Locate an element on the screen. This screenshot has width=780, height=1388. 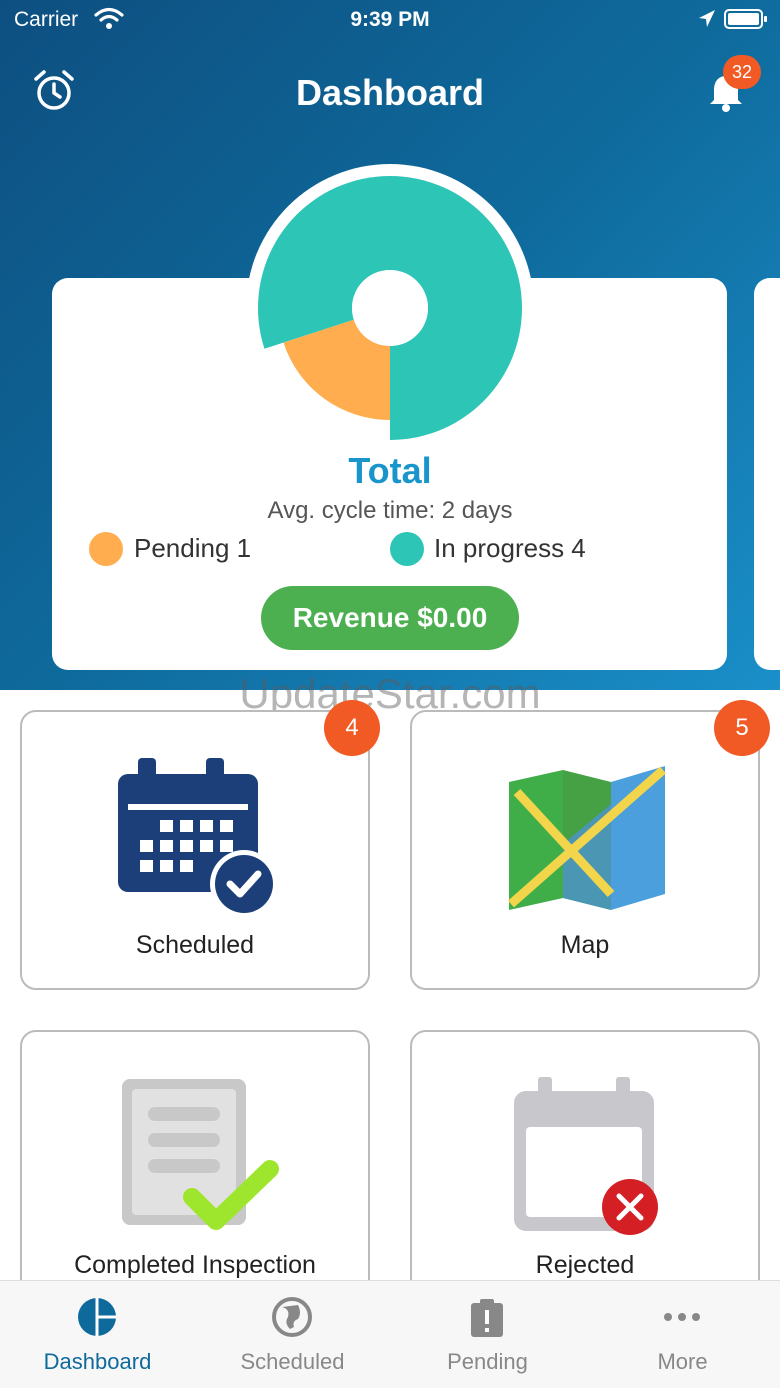
tab-dashboard: Dashboard is located at coordinates (97, 1334).